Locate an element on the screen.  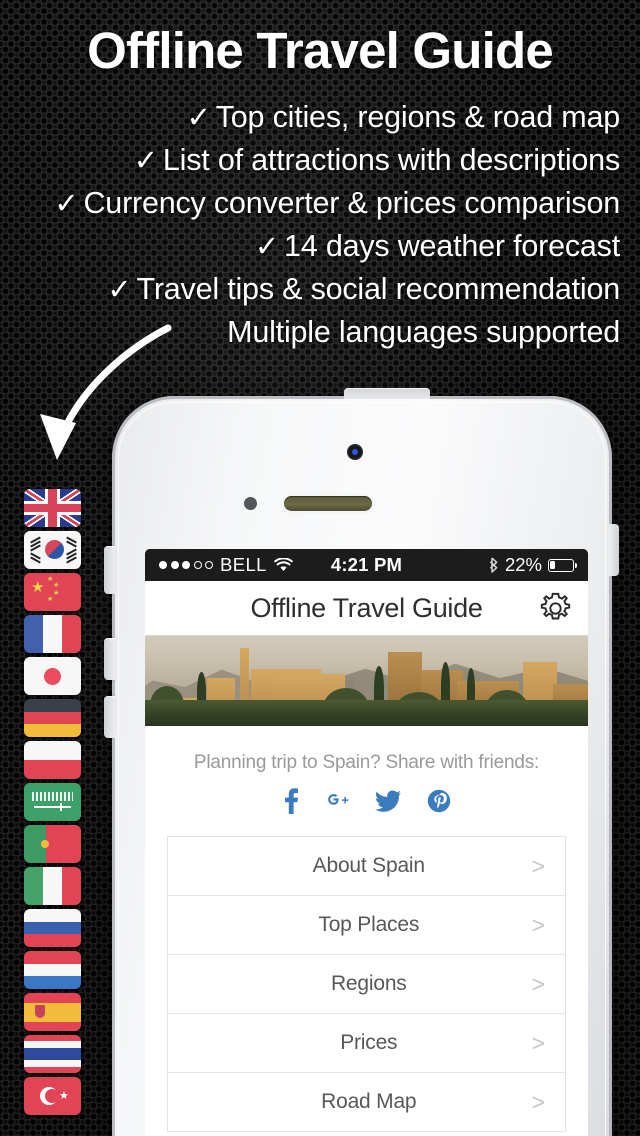
feature-item: ✓ Currency converter & prices comparison is located at coordinates (310, 203).